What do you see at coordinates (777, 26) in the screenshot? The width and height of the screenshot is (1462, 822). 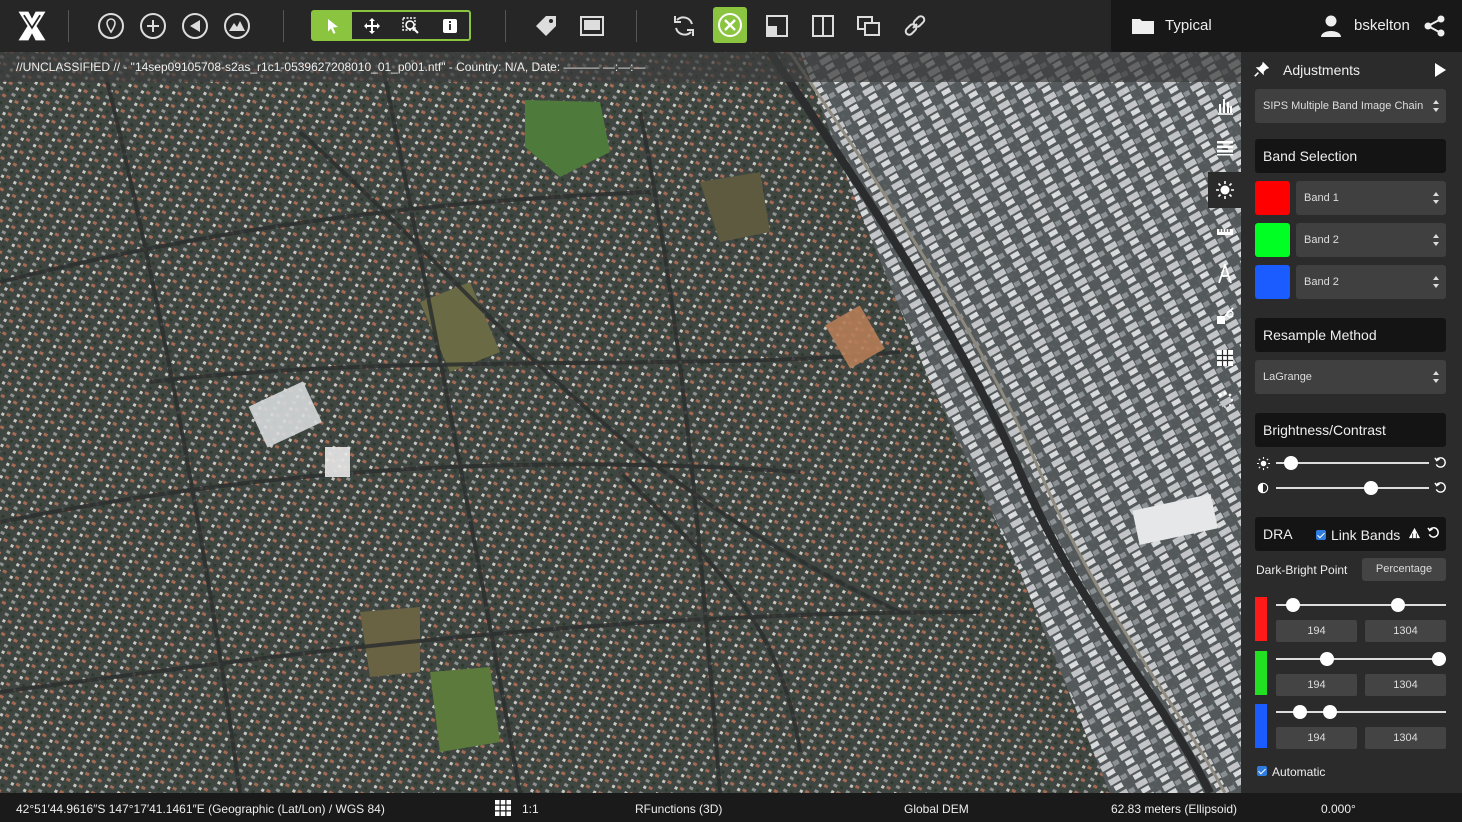 I see `swipe-layout-icon` at bounding box center [777, 26].